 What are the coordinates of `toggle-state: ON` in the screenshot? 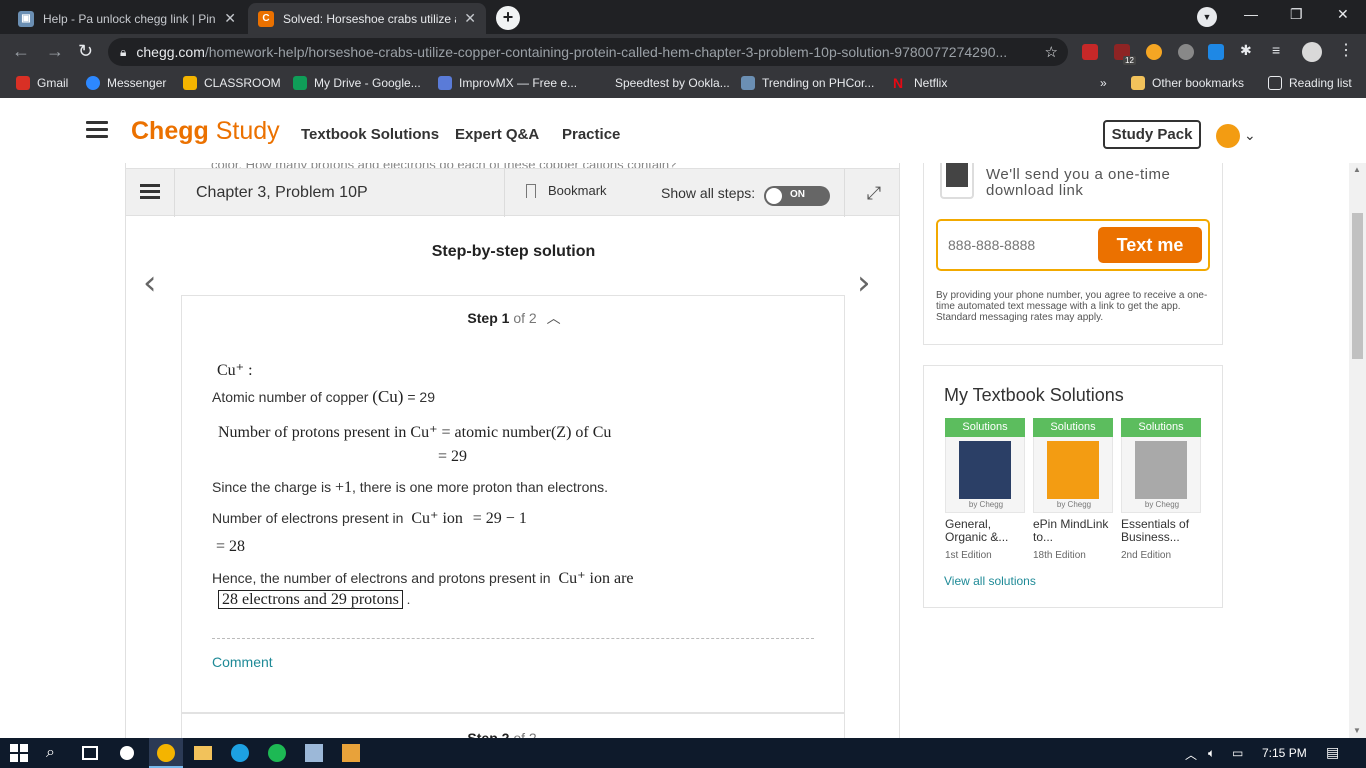 It's located at (797, 194).